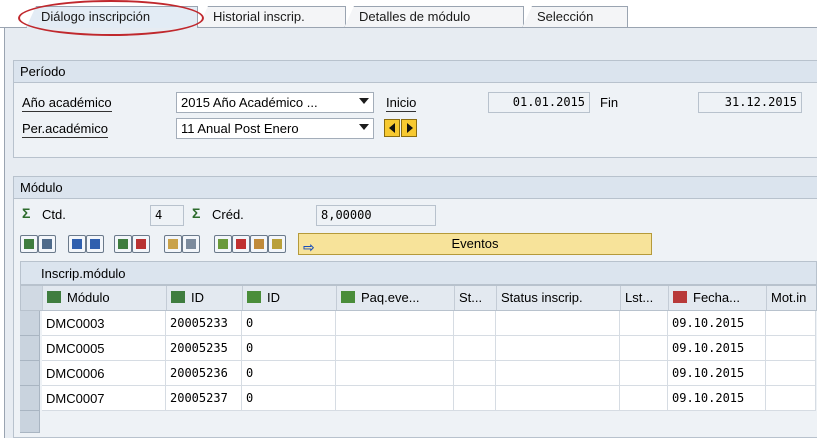  Describe the element at coordinates (575, 17) in the screenshot. I see `tab-seleccion: Selección` at that location.